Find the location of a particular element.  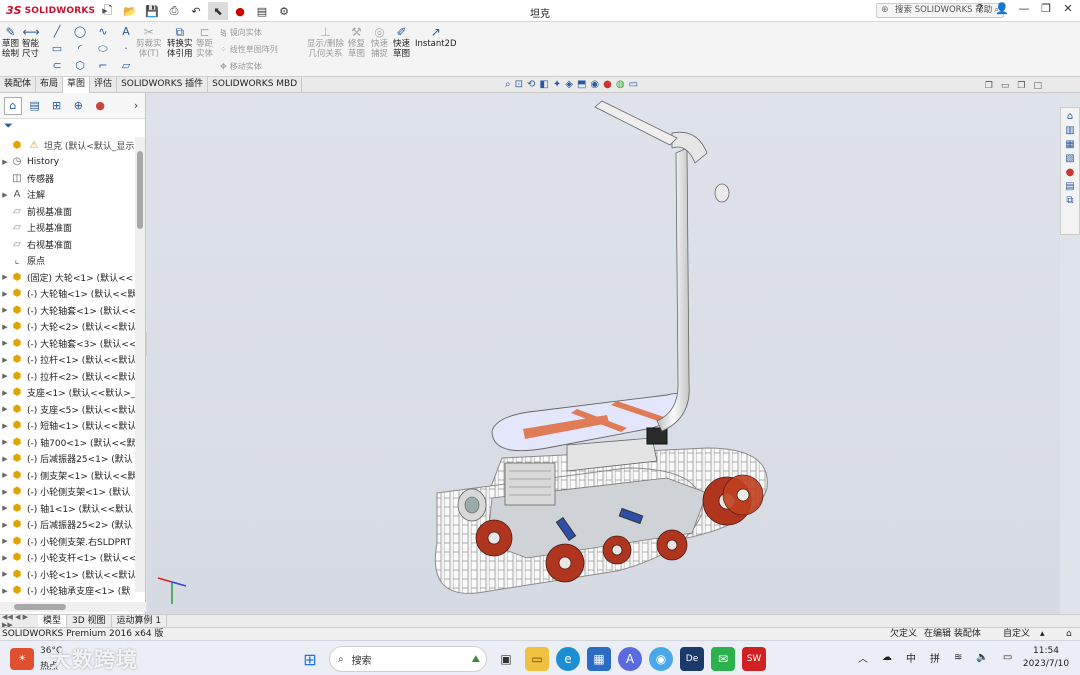

units-dropdown-icon: ▴ is located at coordinates (1042, 634).